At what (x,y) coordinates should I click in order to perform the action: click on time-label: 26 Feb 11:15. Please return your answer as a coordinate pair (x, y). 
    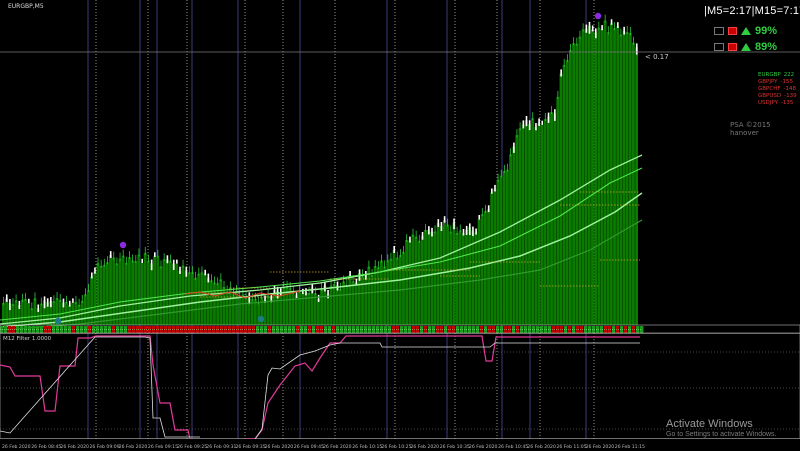
    Looking at the image, I should click on (630, 447).